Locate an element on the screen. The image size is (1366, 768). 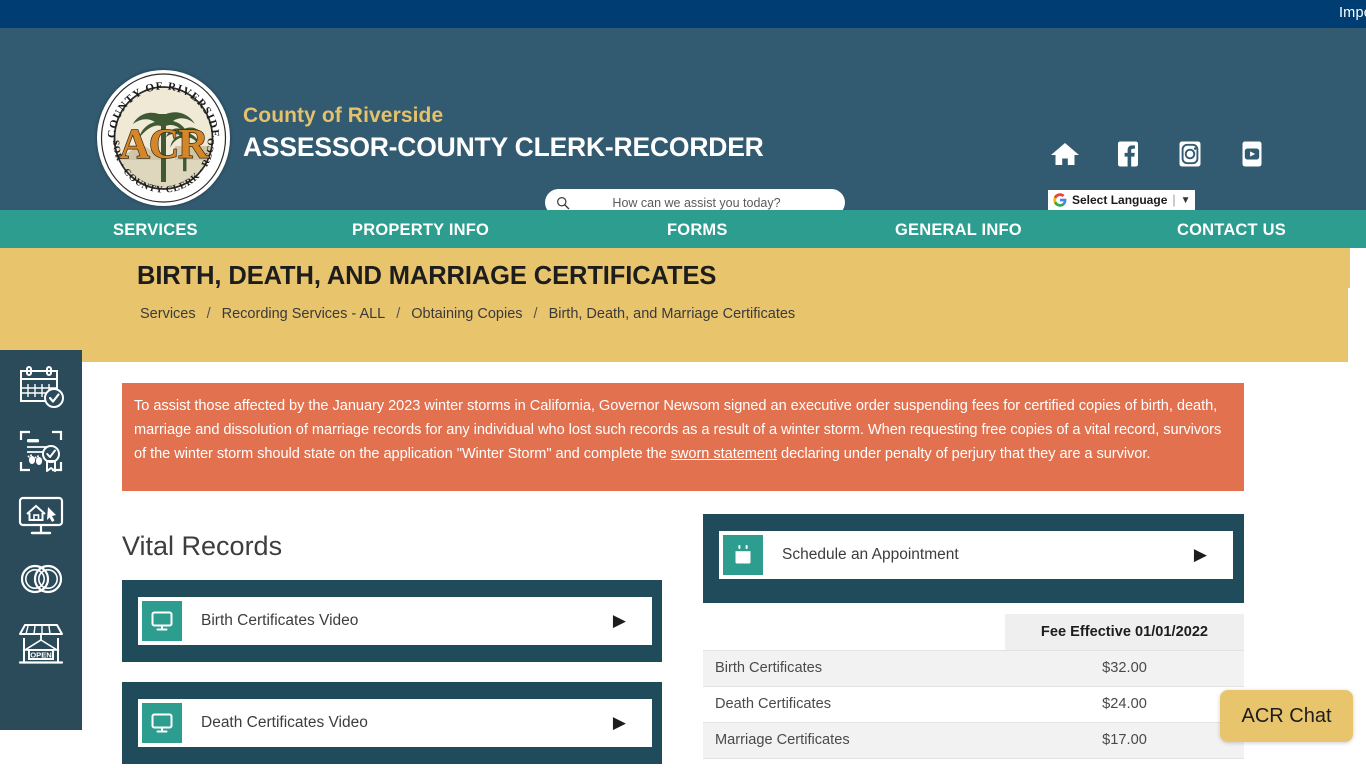
business-open-icon: OPEN is located at coordinates (41, 643).